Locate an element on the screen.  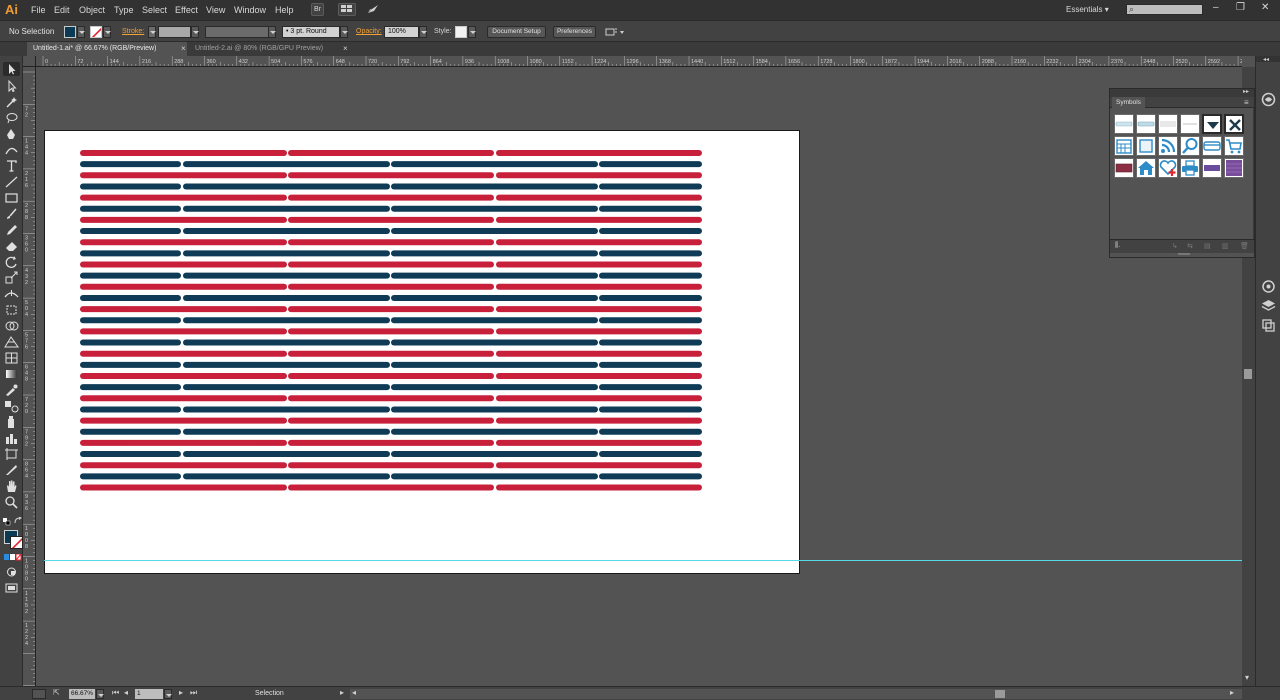
symbol-heart-plus is located at coordinates (1168, 168).